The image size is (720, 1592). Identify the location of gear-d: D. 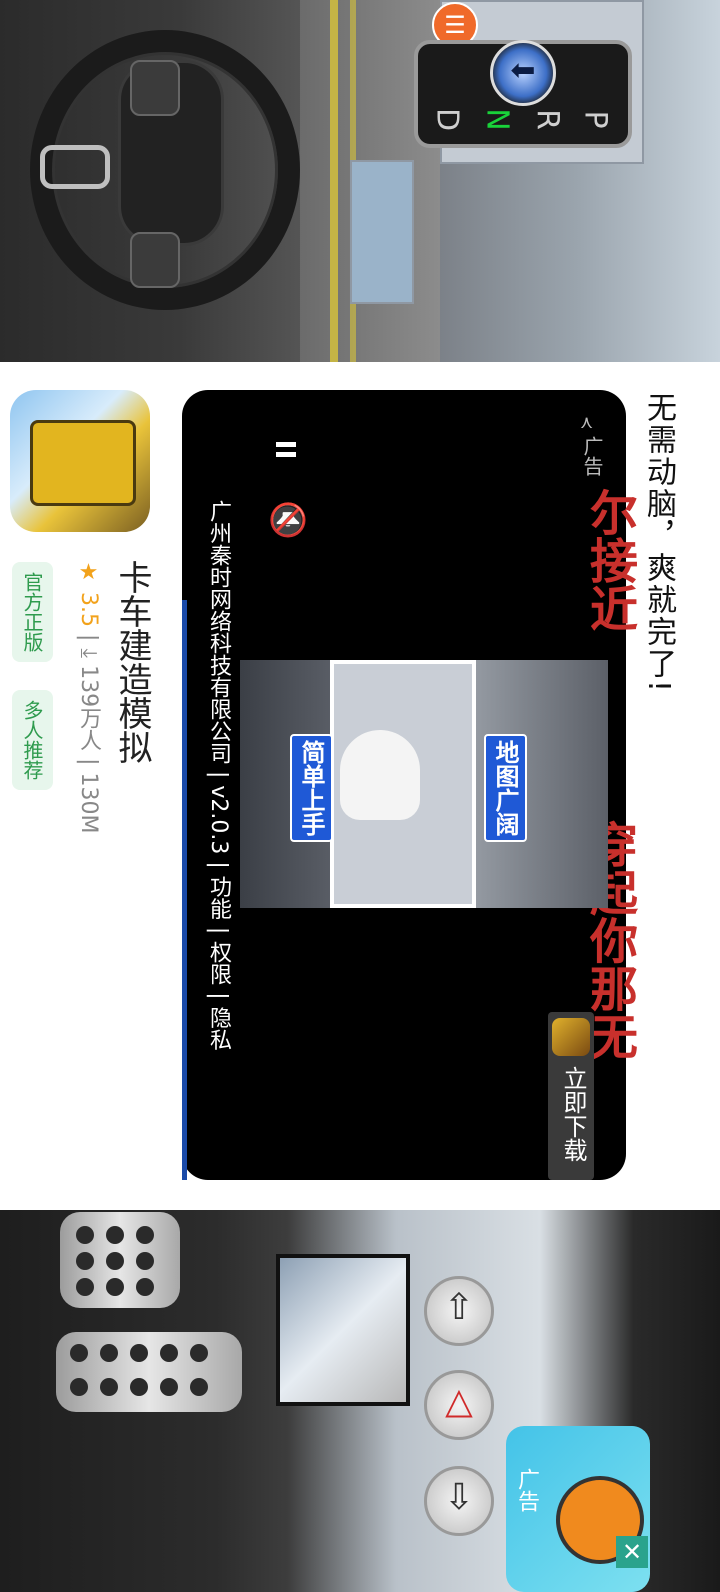
(447, 120).